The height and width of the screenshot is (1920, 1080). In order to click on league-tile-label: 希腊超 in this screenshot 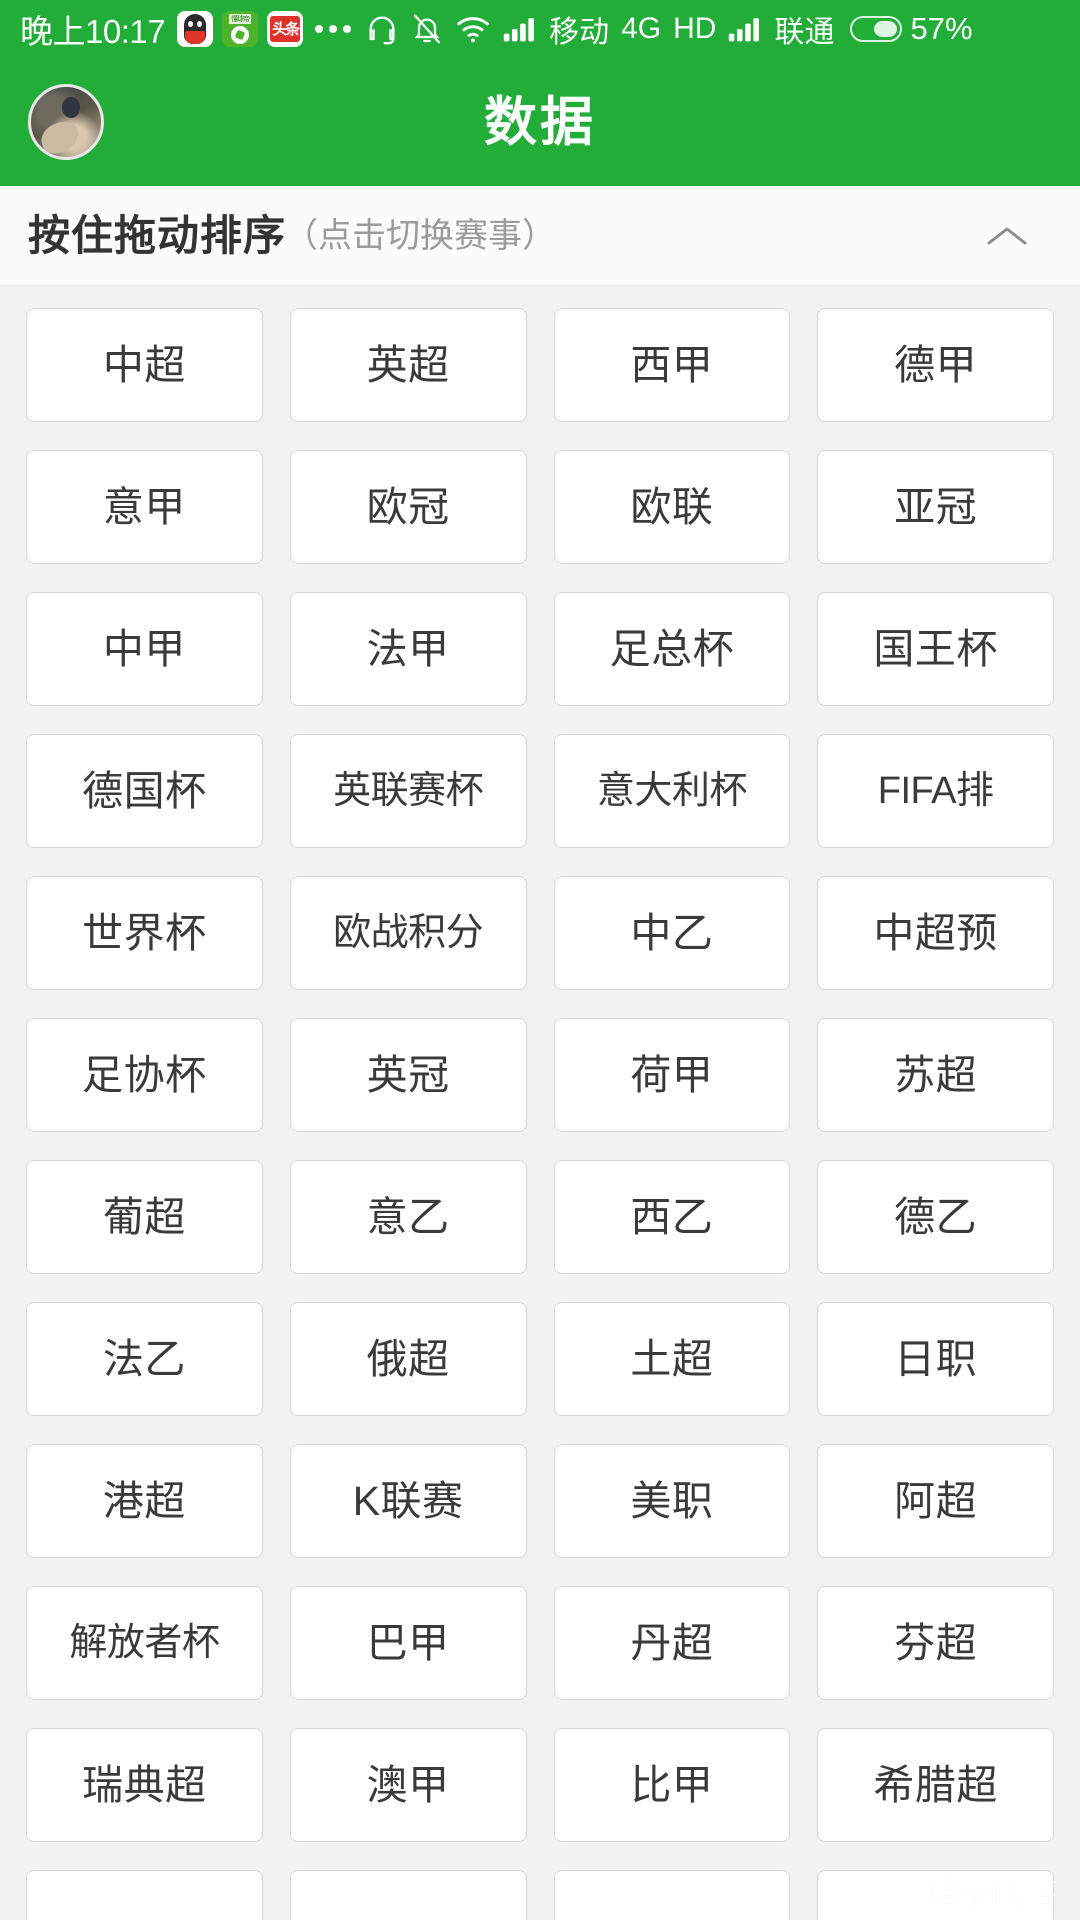, I will do `click(935, 1784)`.